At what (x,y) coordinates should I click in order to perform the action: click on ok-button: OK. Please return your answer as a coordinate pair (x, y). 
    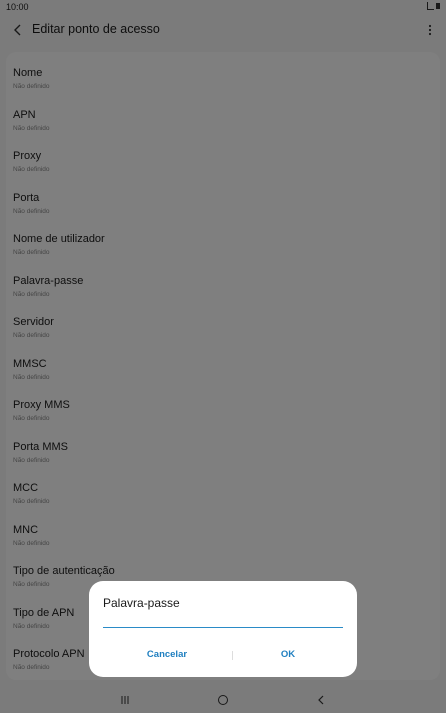
    Looking at the image, I should click on (288, 655).